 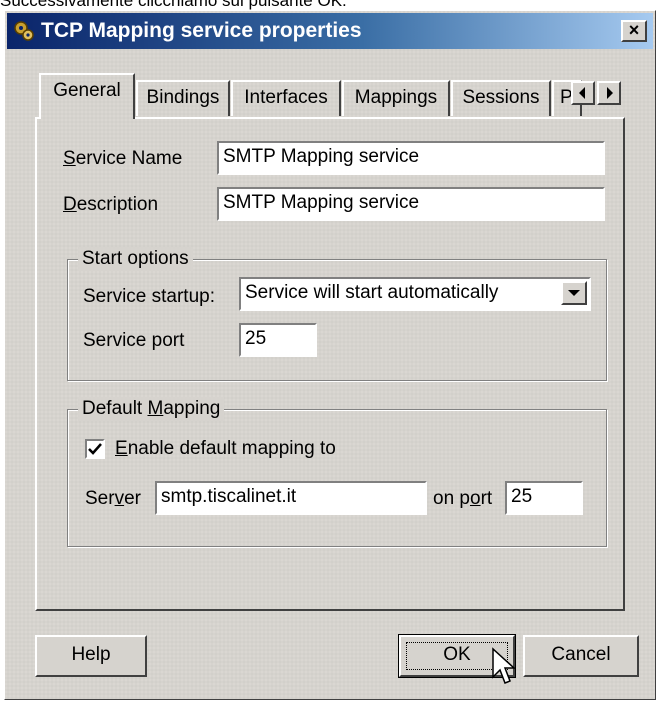 I want to click on close-button: ×, so click(x=634, y=31).